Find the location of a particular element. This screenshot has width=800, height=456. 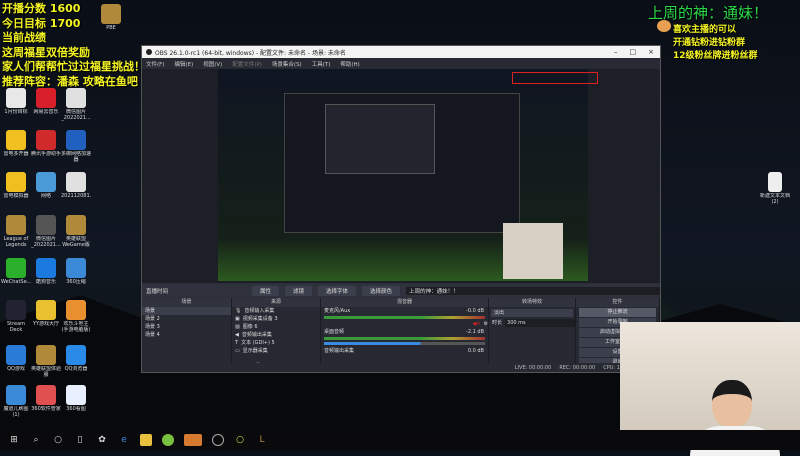

properties-button: 属性 is located at coordinates (266, 290).